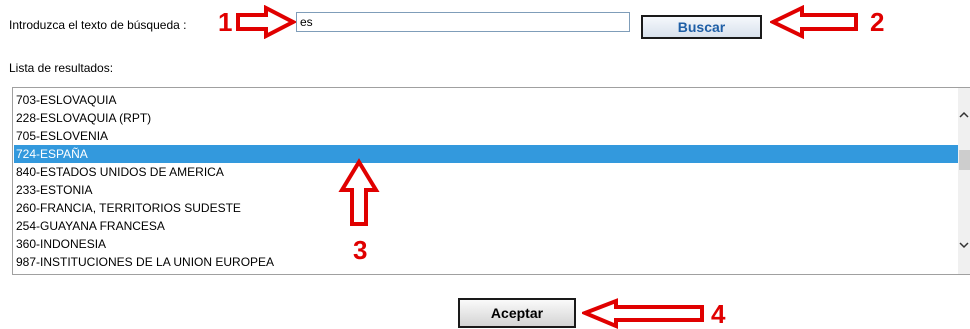  What do you see at coordinates (98, 25) in the screenshot?
I see `search-label: Introduzca el texto de búsqueda :` at bounding box center [98, 25].